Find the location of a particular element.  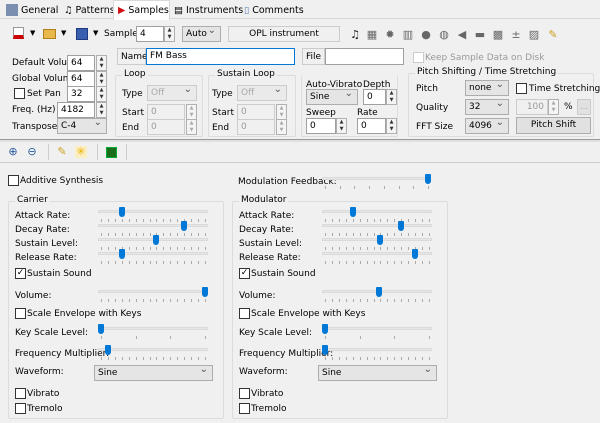

file-input is located at coordinates (364, 56).